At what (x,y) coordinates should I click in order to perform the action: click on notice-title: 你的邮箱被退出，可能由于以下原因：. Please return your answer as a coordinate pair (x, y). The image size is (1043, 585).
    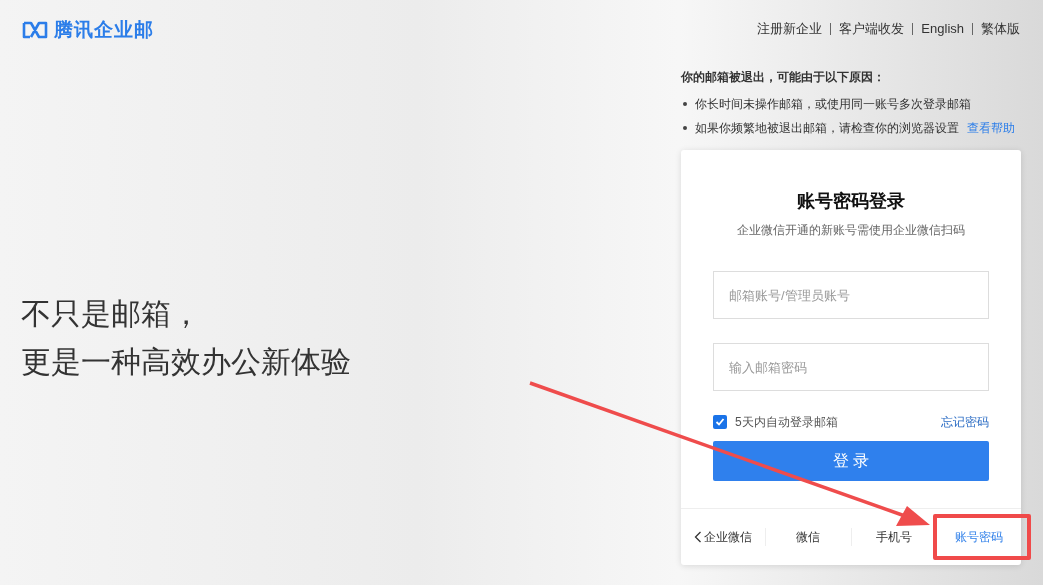
    Looking at the image, I should click on (783, 77).